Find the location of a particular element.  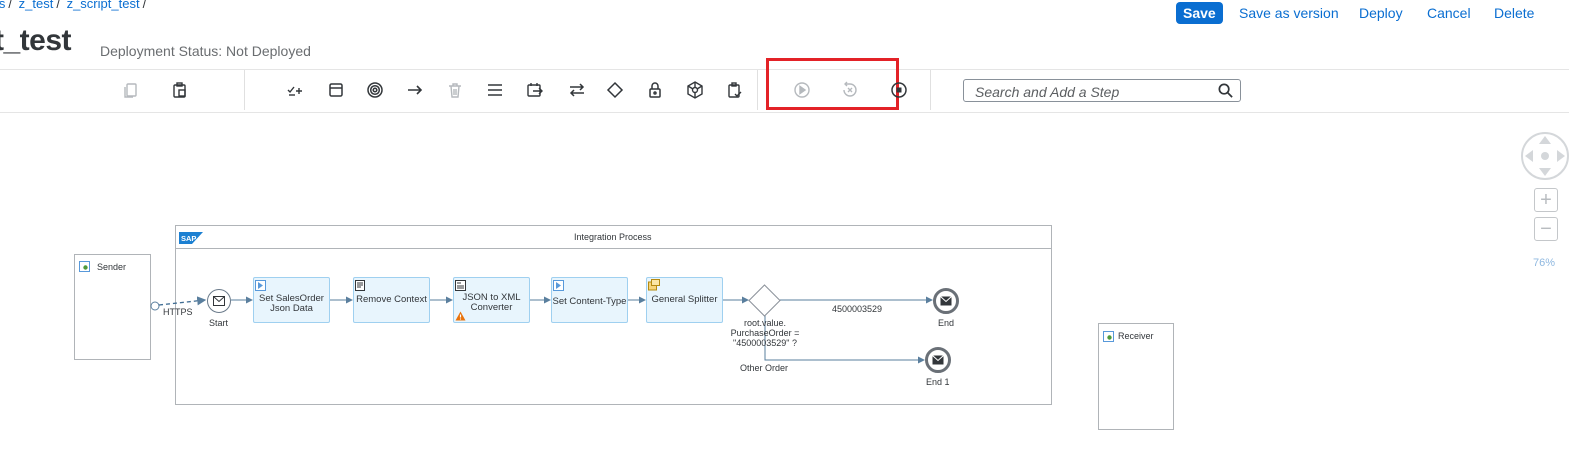

router-gateway is located at coordinates (764, 300).